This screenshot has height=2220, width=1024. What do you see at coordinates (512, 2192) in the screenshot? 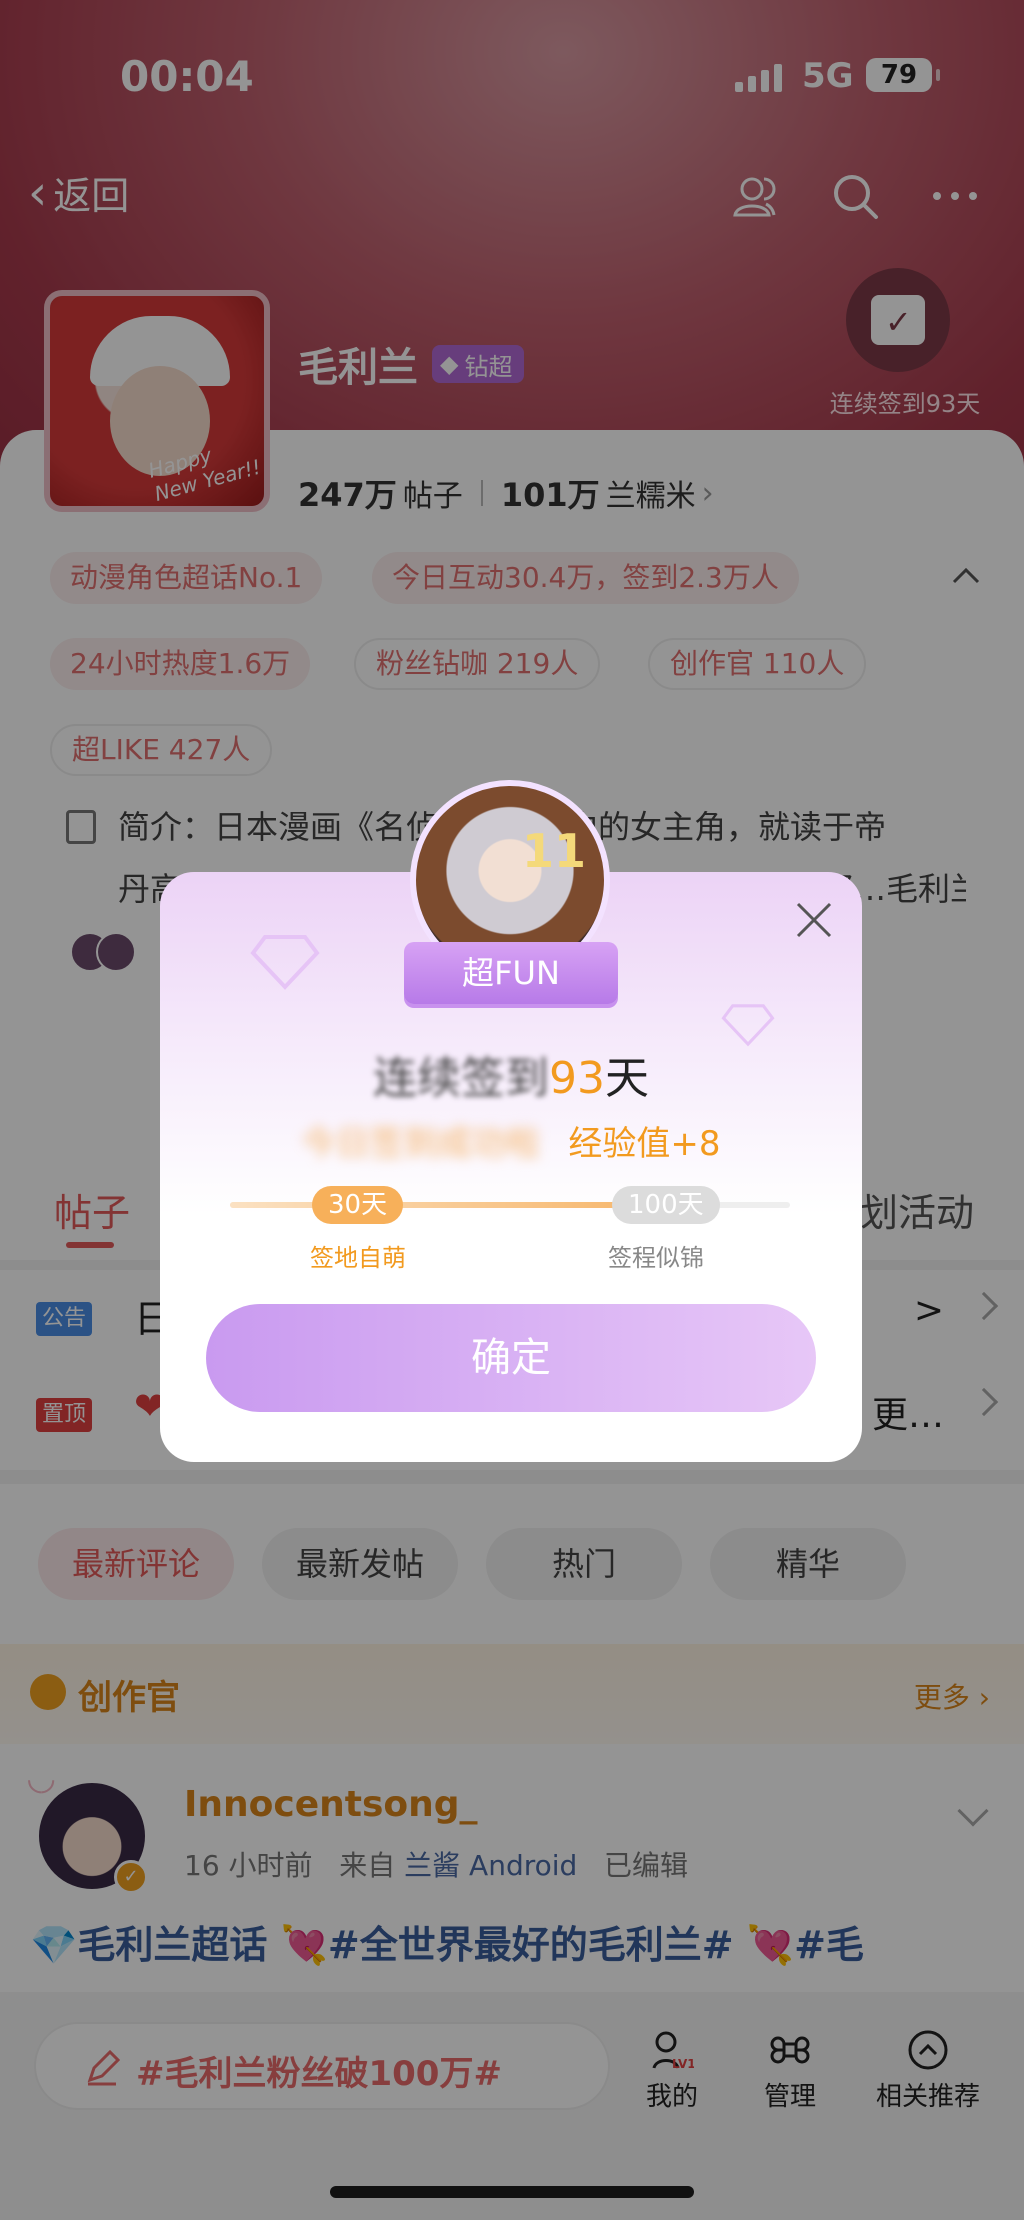
I see `home-indicator` at bounding box center [512, 2192].